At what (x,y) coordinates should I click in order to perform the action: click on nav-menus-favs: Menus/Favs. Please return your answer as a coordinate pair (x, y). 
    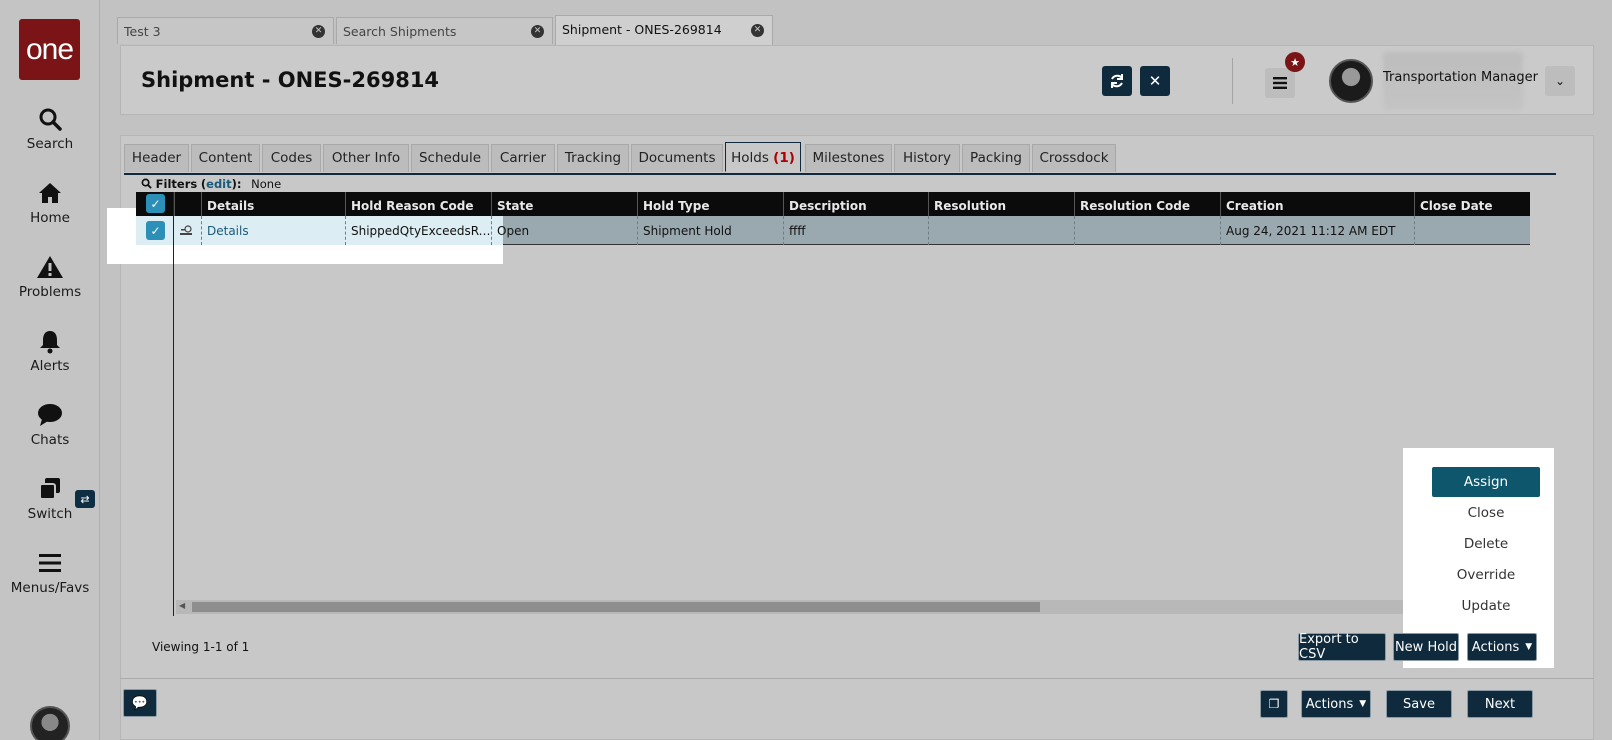
    Looking at the image, I should click on (50, 573).